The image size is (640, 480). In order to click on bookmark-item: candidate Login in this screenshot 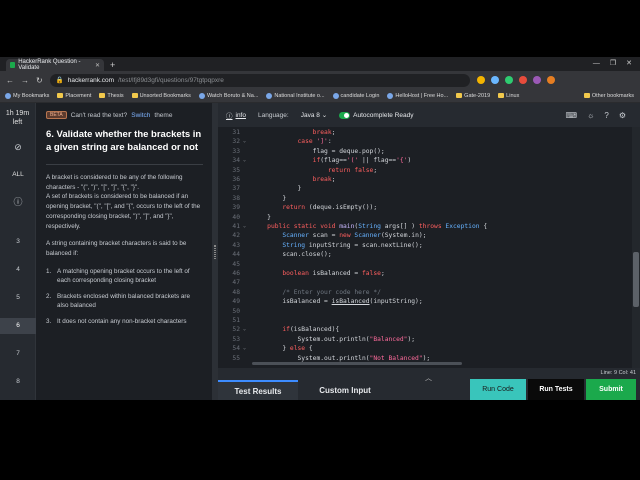, I will do `click(355, 95)`.